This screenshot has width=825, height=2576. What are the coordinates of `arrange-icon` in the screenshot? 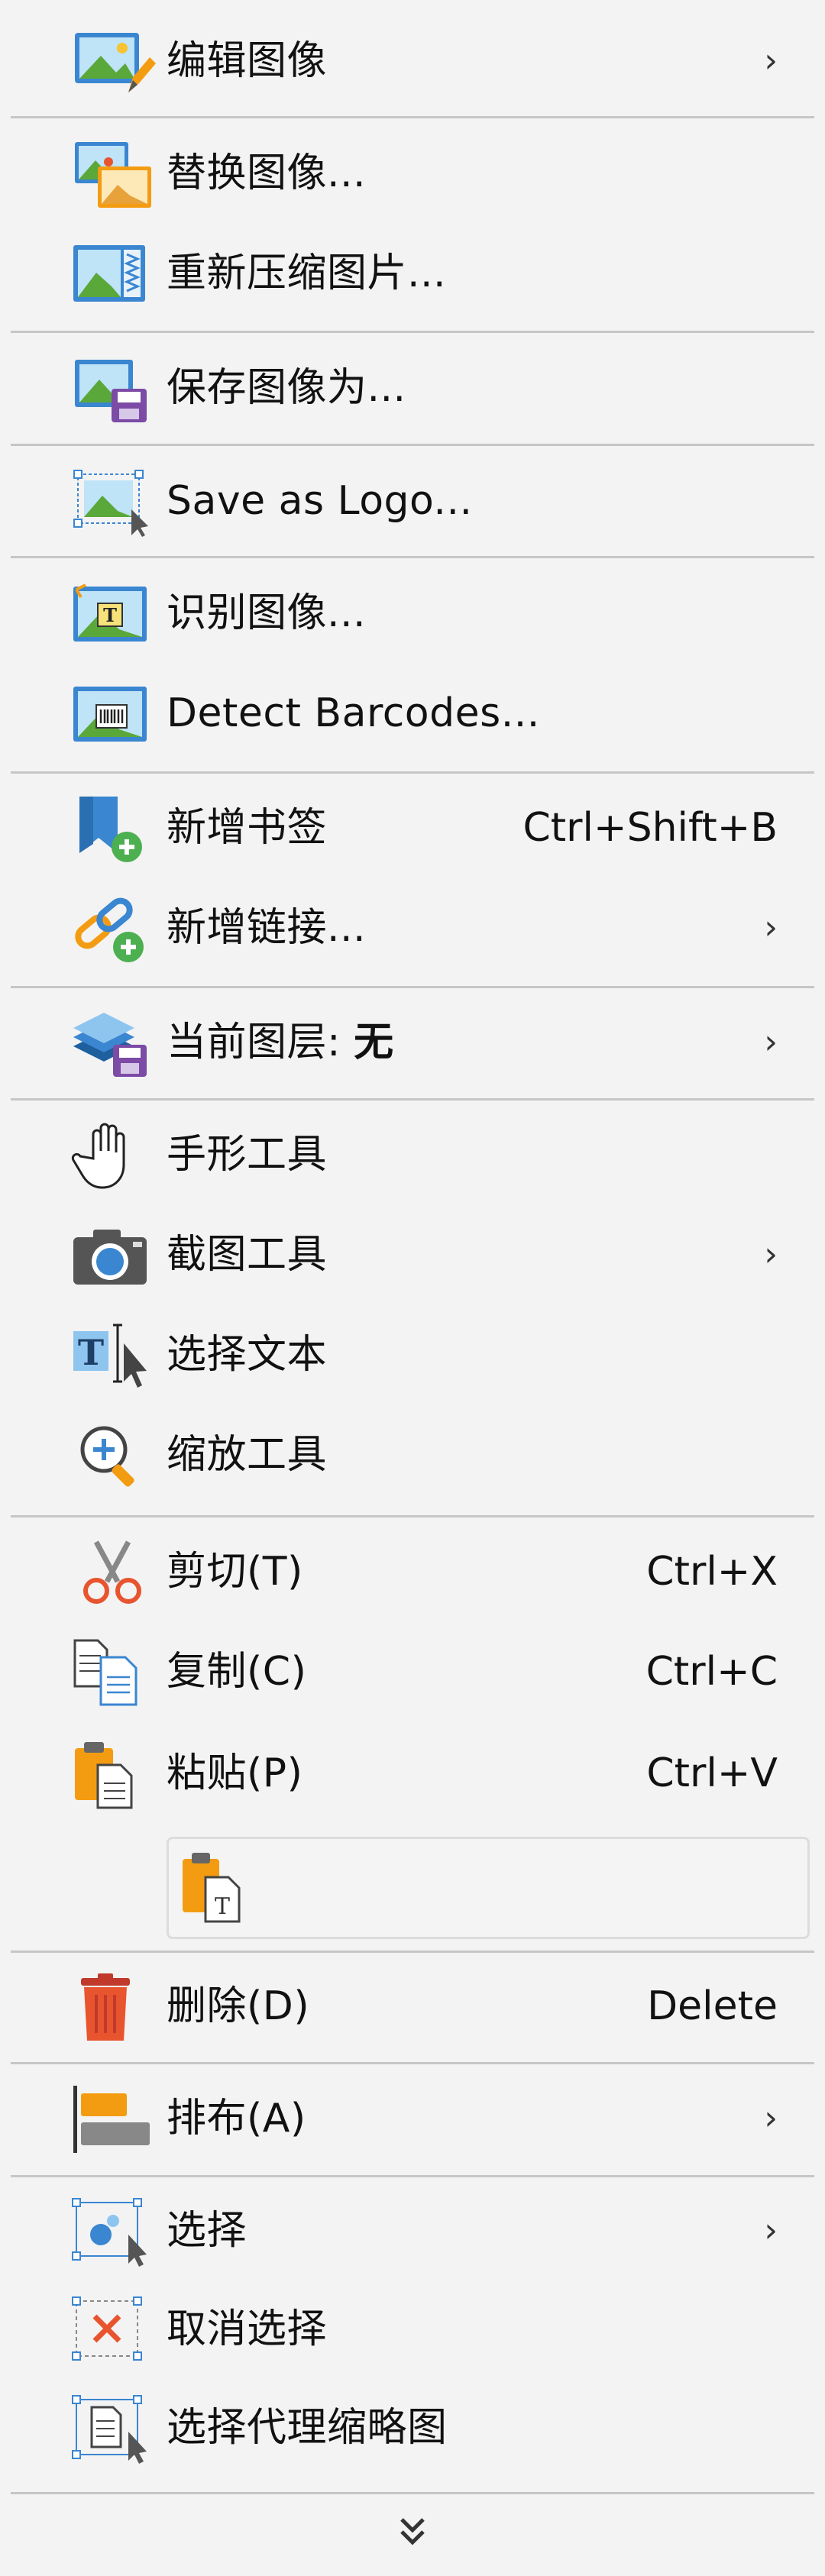 It's located at (113, 2119).